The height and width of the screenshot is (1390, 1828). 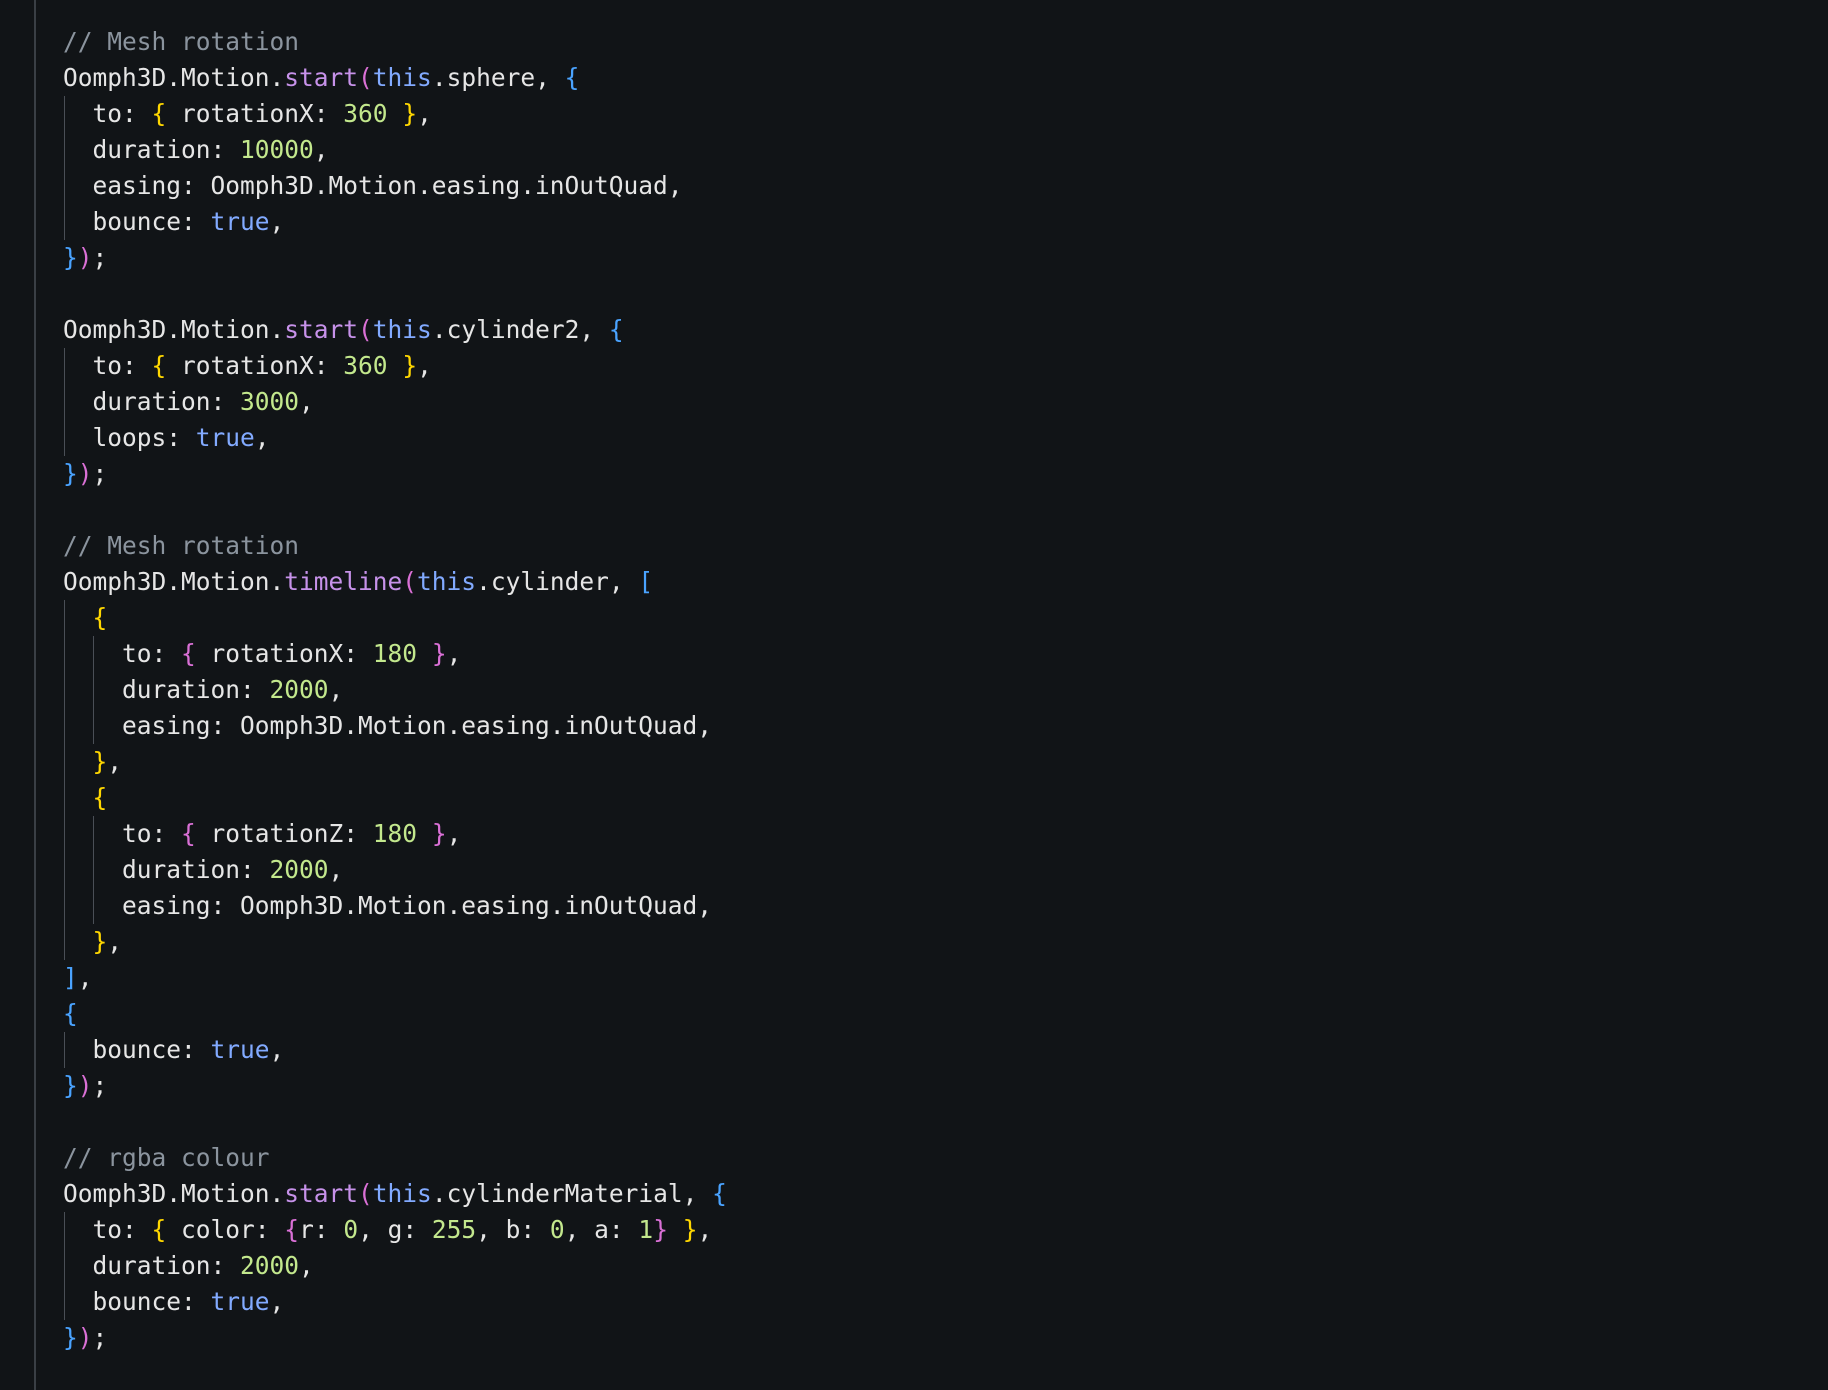 I want to click on code-line: duration: 3000,, so click(x=395, y=402).